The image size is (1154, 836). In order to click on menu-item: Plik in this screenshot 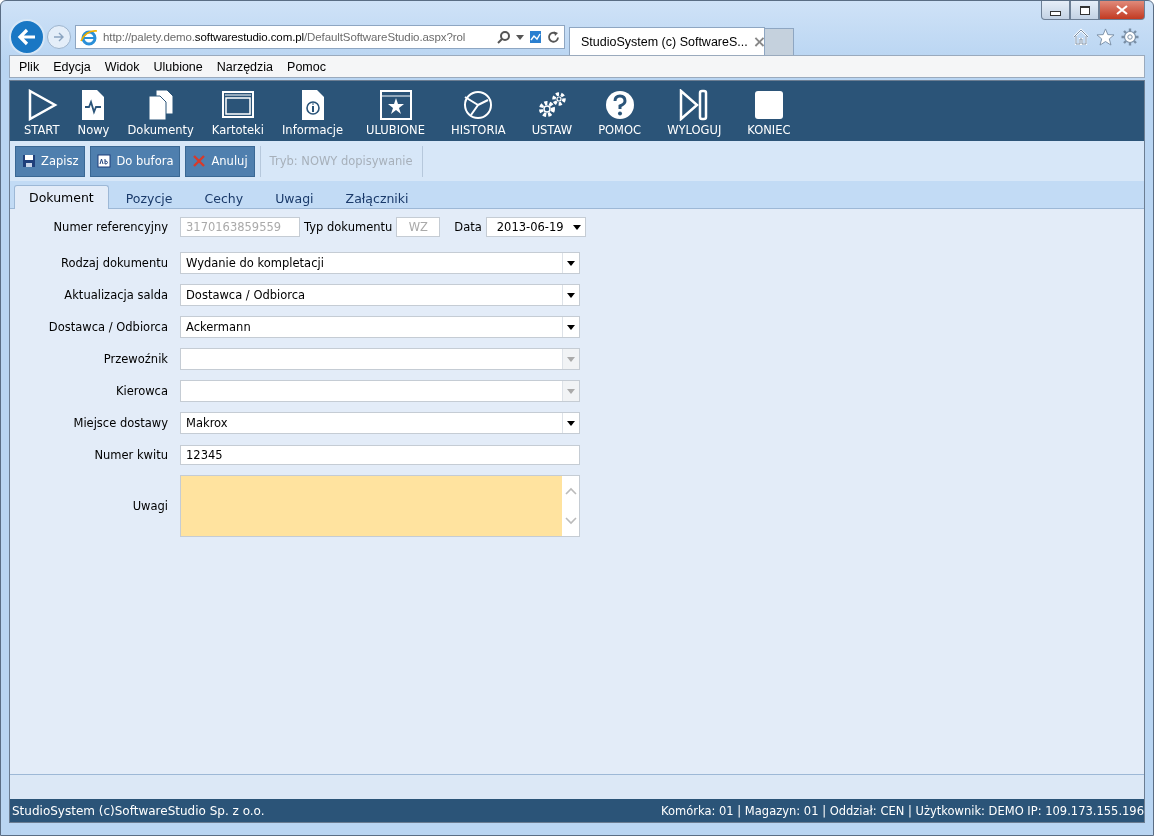, I will do `click(29, 66)`.